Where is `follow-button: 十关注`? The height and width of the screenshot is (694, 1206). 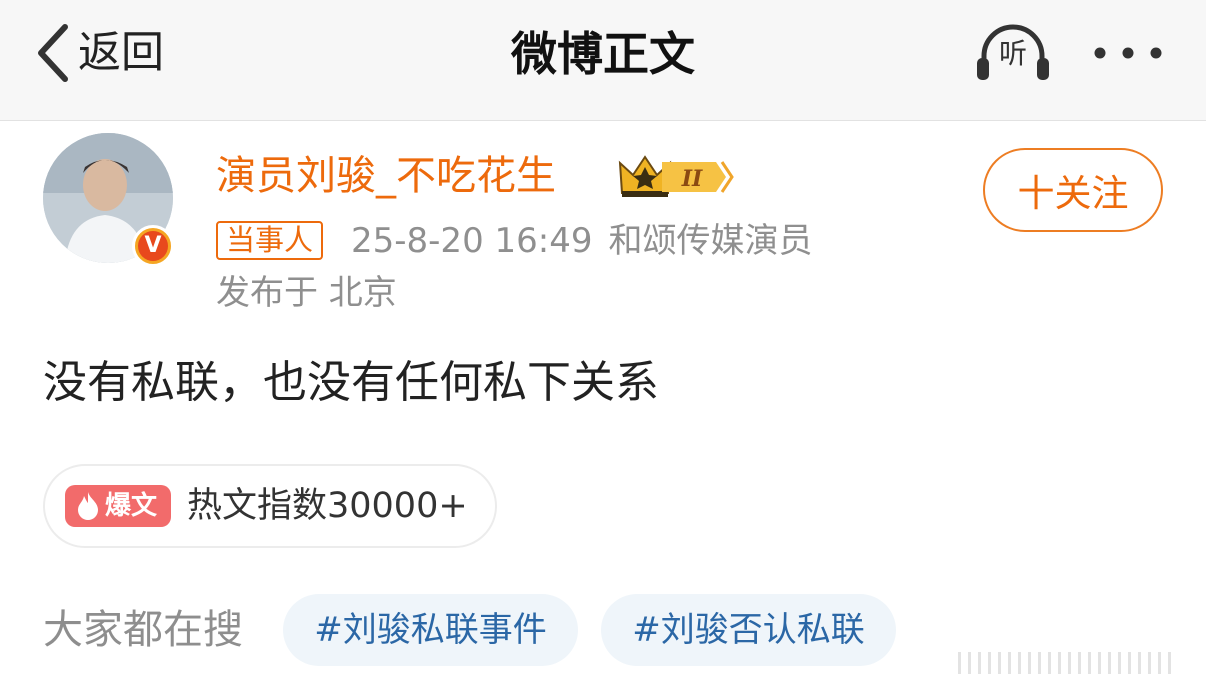 follow-button: 十关注 is located at coordinates (1073, 190).